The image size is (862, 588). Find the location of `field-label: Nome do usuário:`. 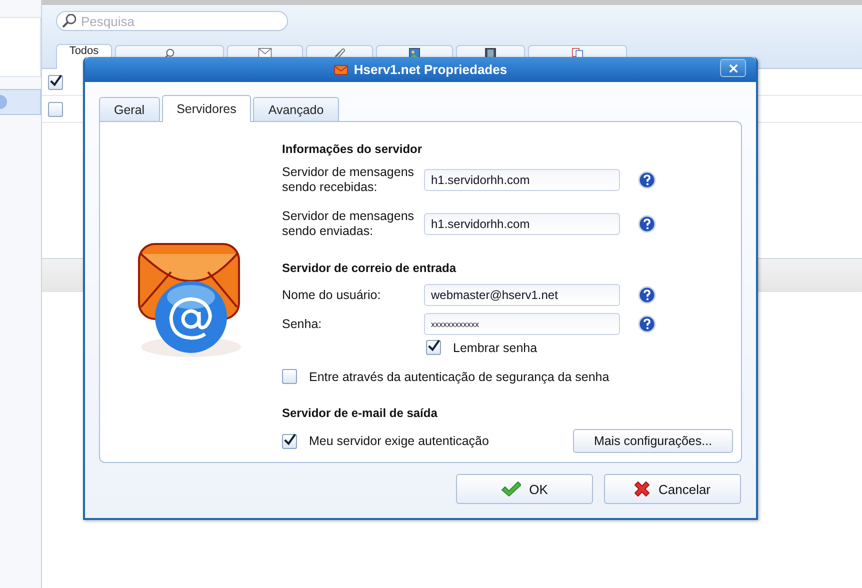

field-label: Nome do usuário: is located at coordinates (332, 295).